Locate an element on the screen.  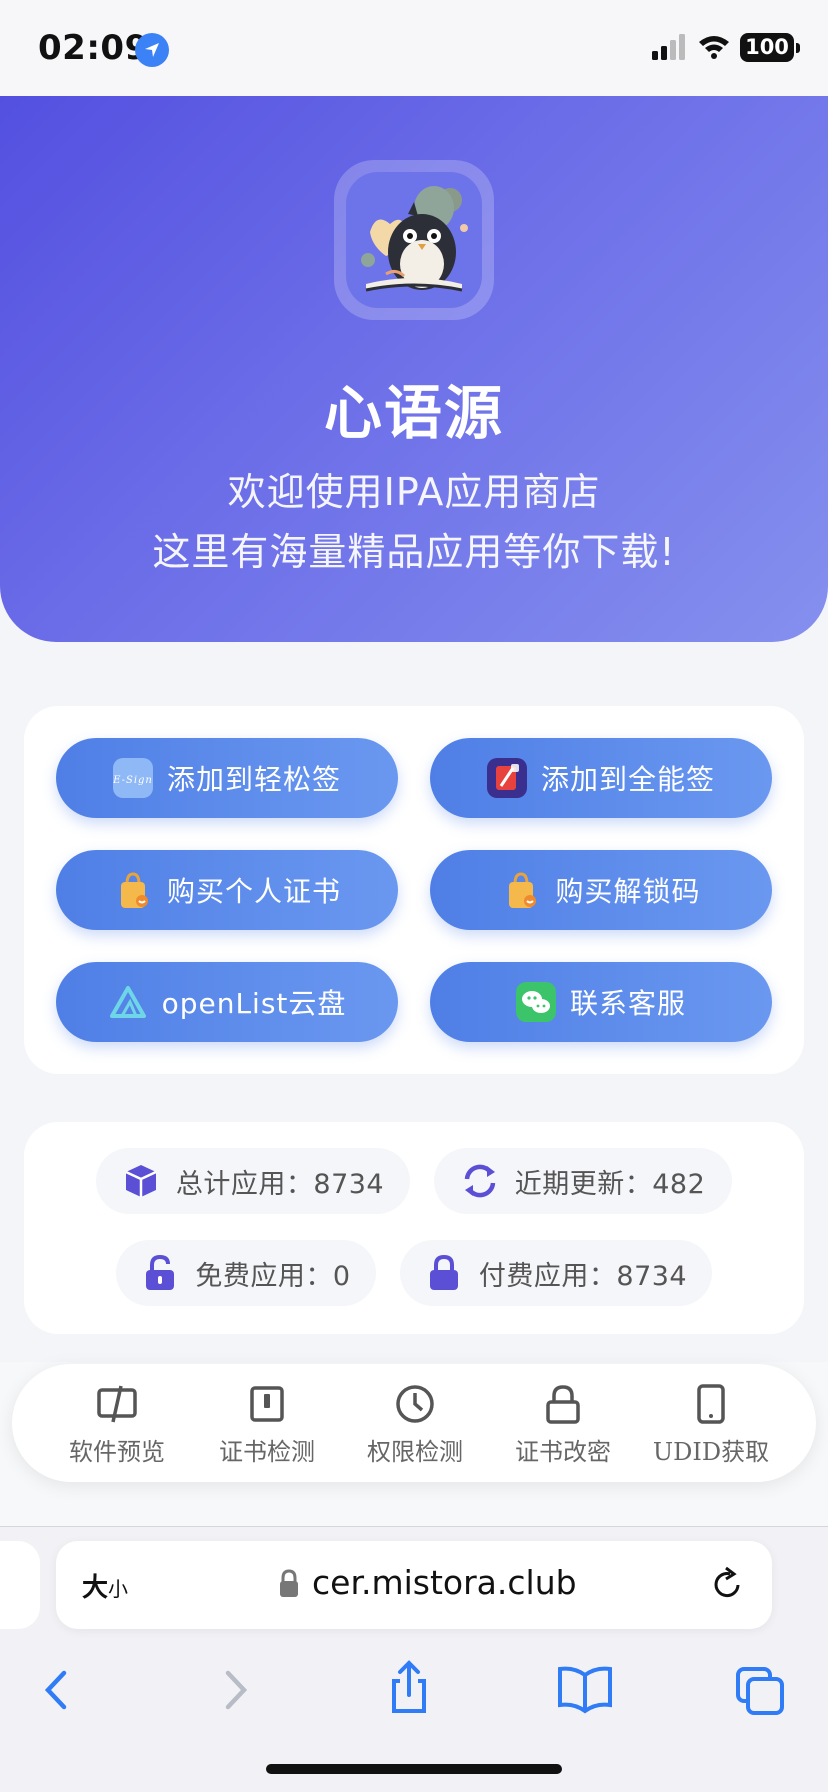
tool-label: 证书检测 is located at coordinates (267, 1452).